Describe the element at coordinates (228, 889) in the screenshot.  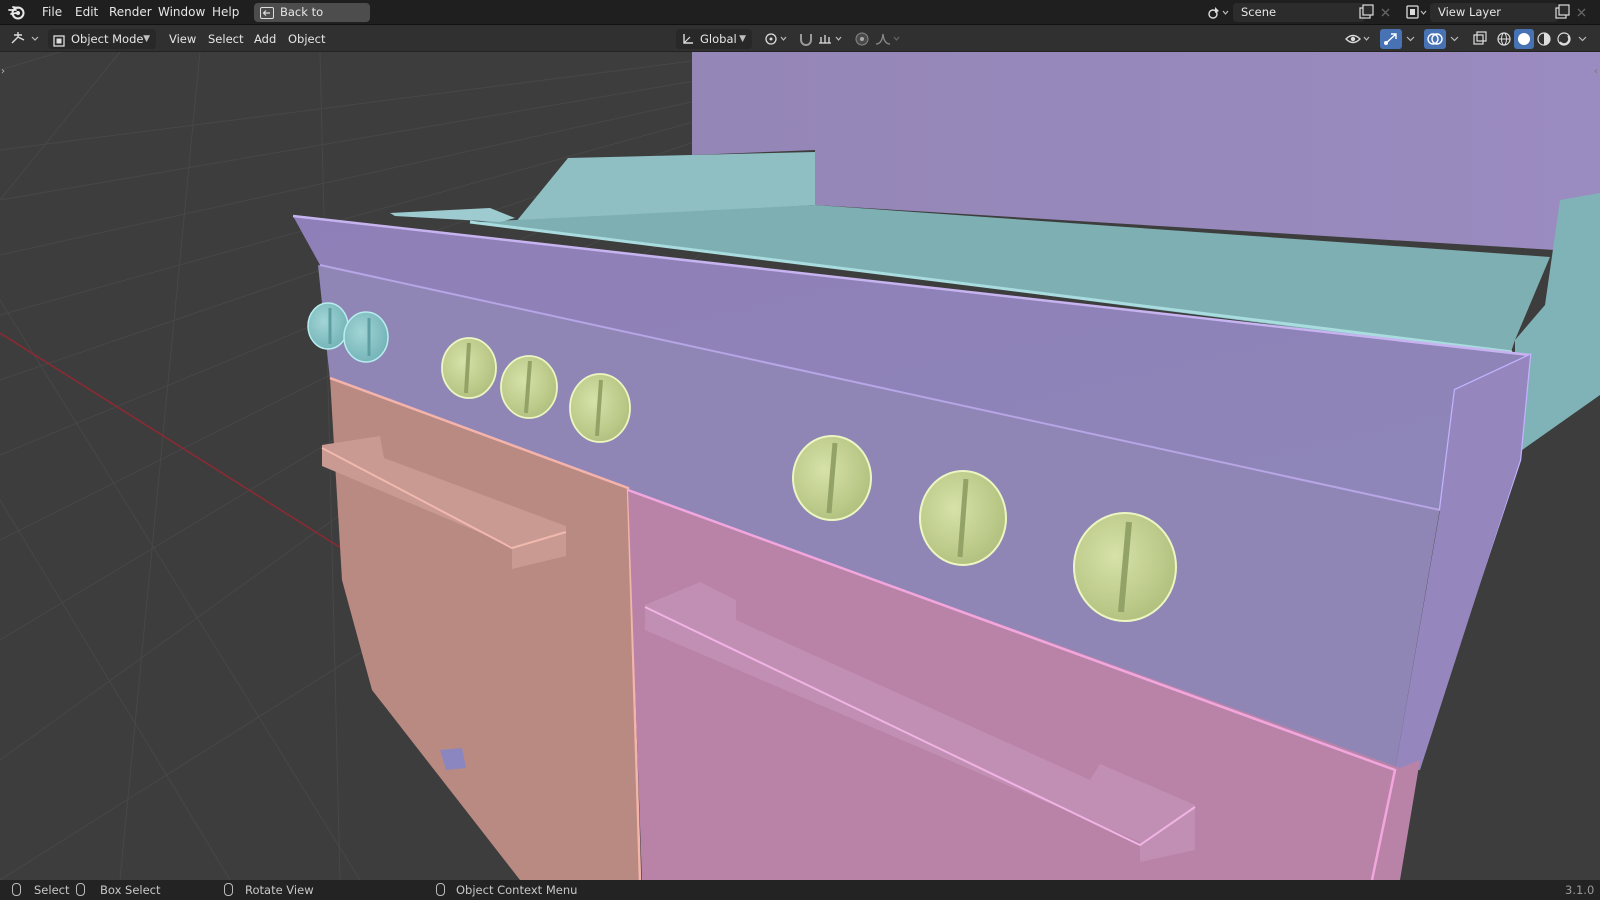
I see `middle-mouse-icon` at that location.